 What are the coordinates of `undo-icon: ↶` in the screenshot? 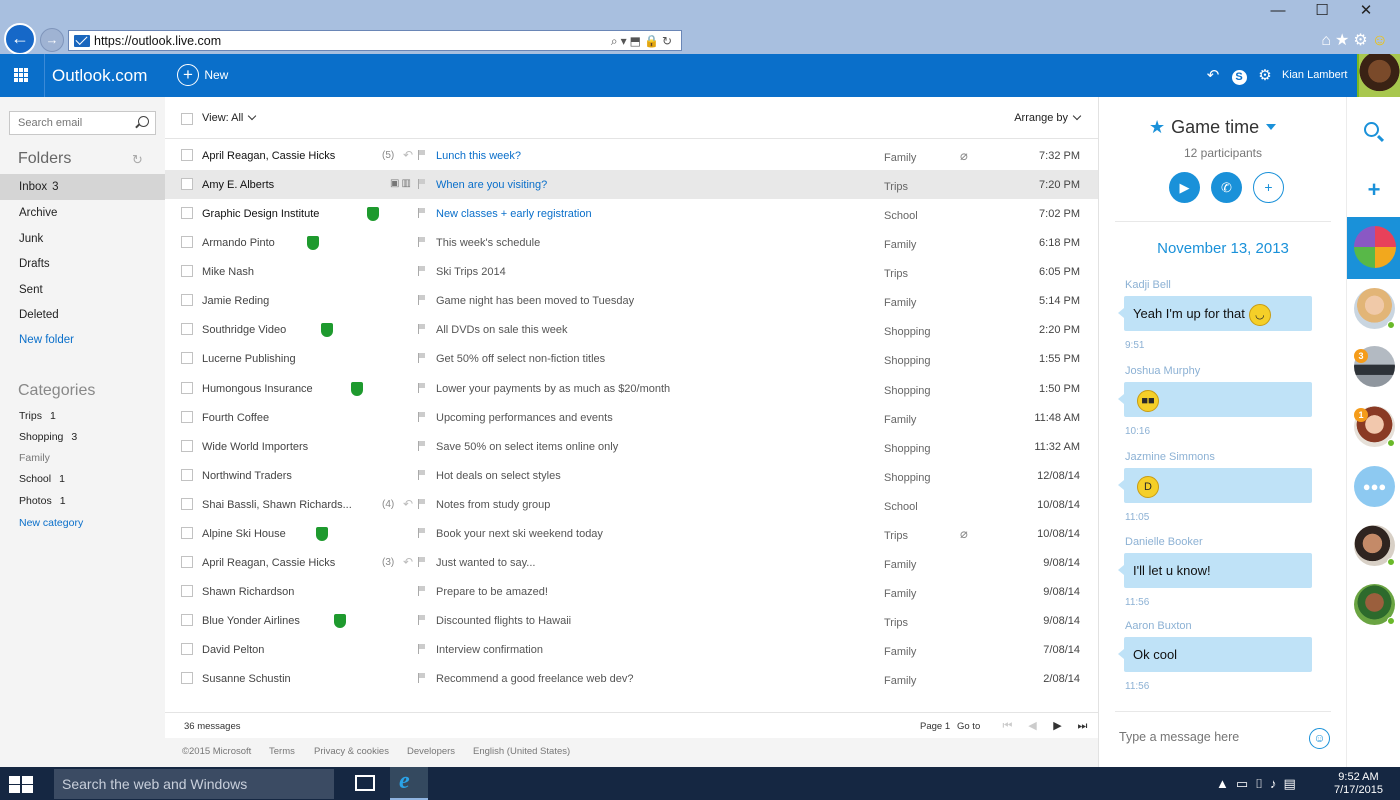 It's located at (1213, 75).